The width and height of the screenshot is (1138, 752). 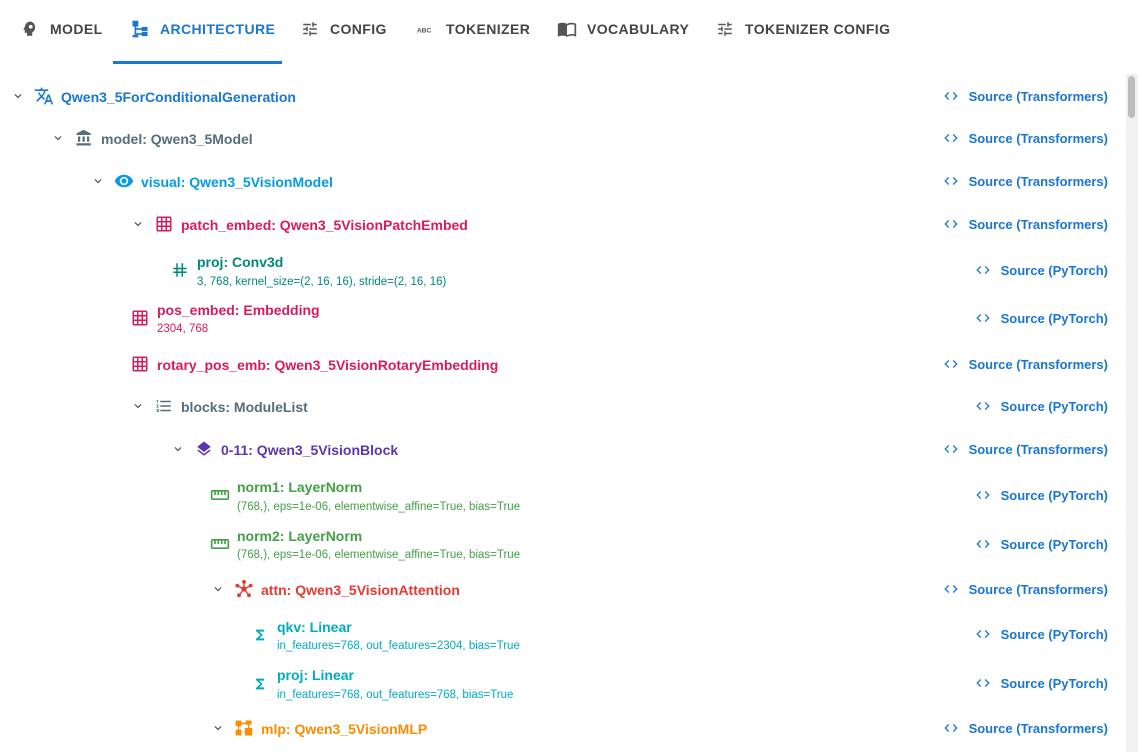 What do you see at coordinates (299, 487) in the screenshot?
I see `node-title: norm1: LayerNorm` at bounding box center [299, 487].